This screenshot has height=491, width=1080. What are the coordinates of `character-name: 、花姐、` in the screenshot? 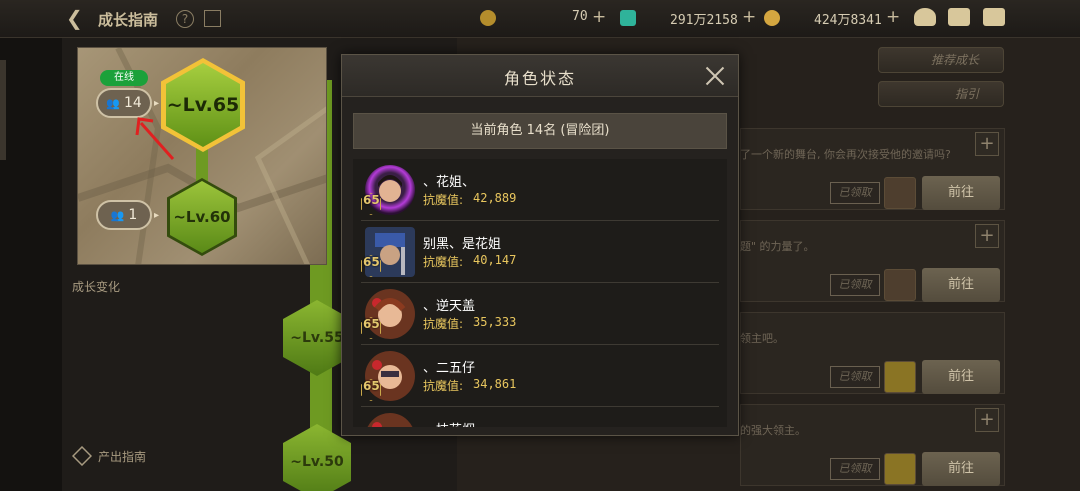 It's located at (449, 182).